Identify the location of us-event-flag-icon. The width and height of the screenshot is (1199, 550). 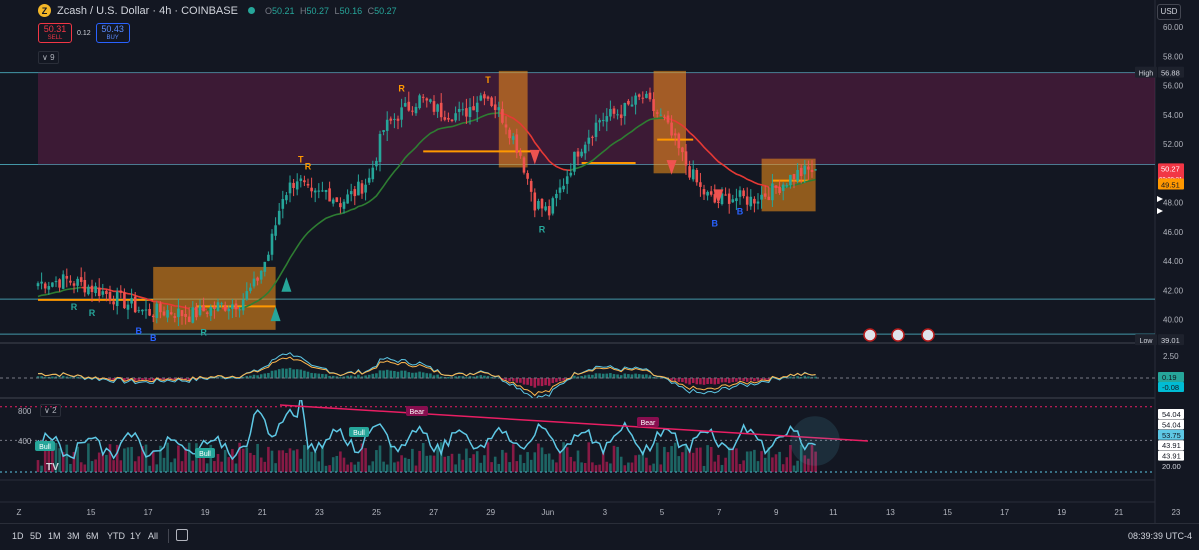
(898, 335).